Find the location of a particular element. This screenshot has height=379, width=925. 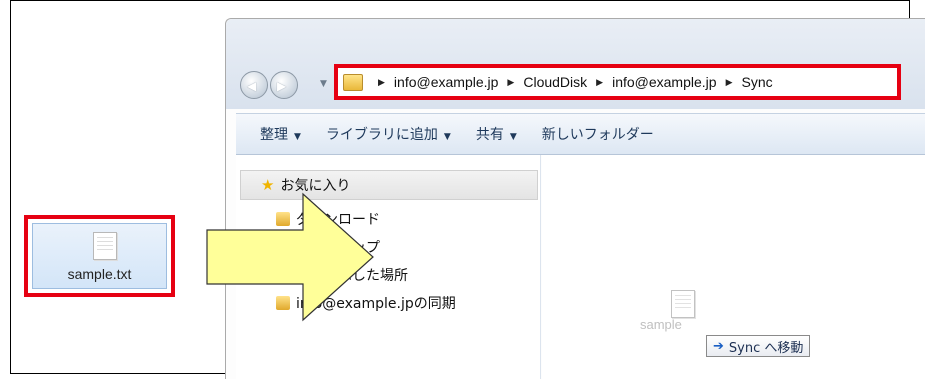

desktop-file-selection: sample.txt is located at coordinates (99, 256).